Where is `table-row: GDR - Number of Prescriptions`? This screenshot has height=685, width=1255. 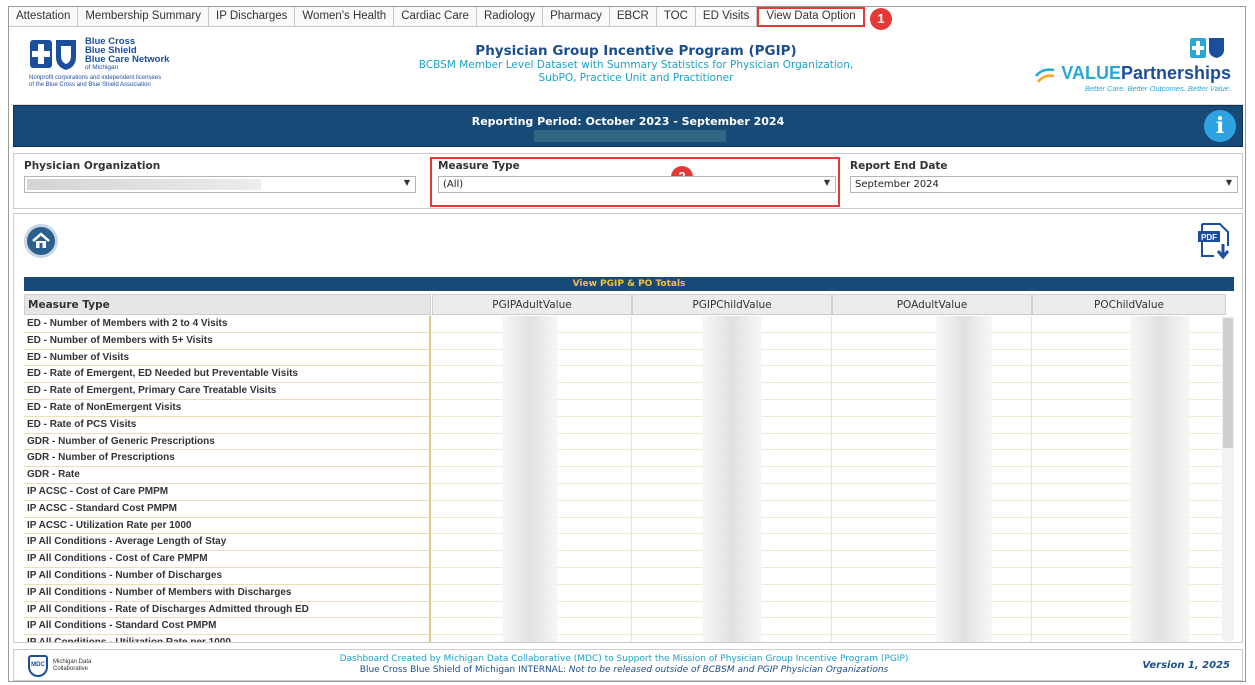
table-row: GDR - Number of Prescriptions is located at coordinates (226, 459).